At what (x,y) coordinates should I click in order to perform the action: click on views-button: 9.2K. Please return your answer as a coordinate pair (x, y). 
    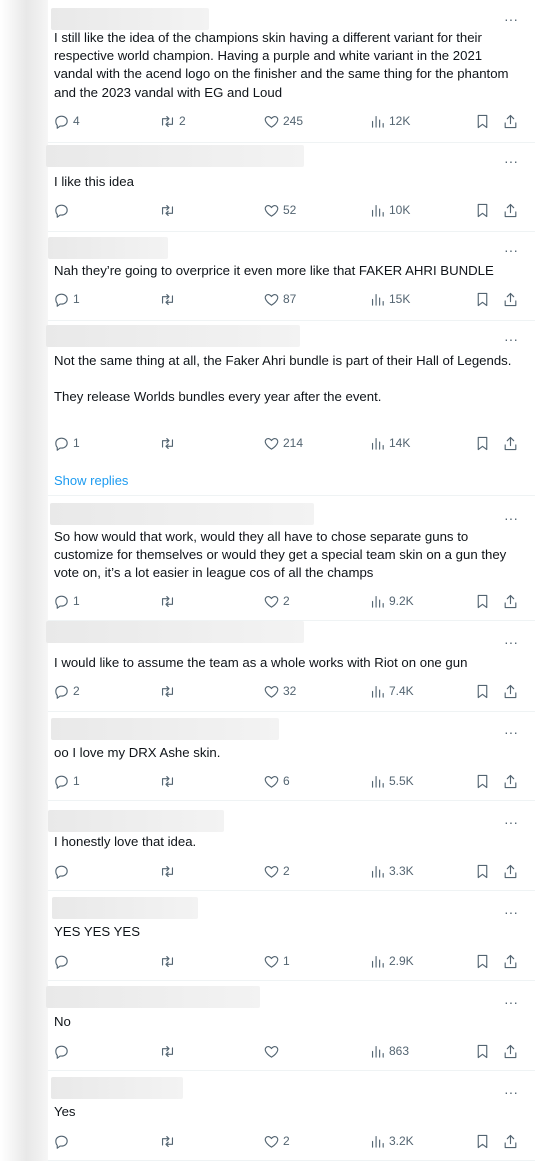
    Looking at the image, I should click on (391, 601).